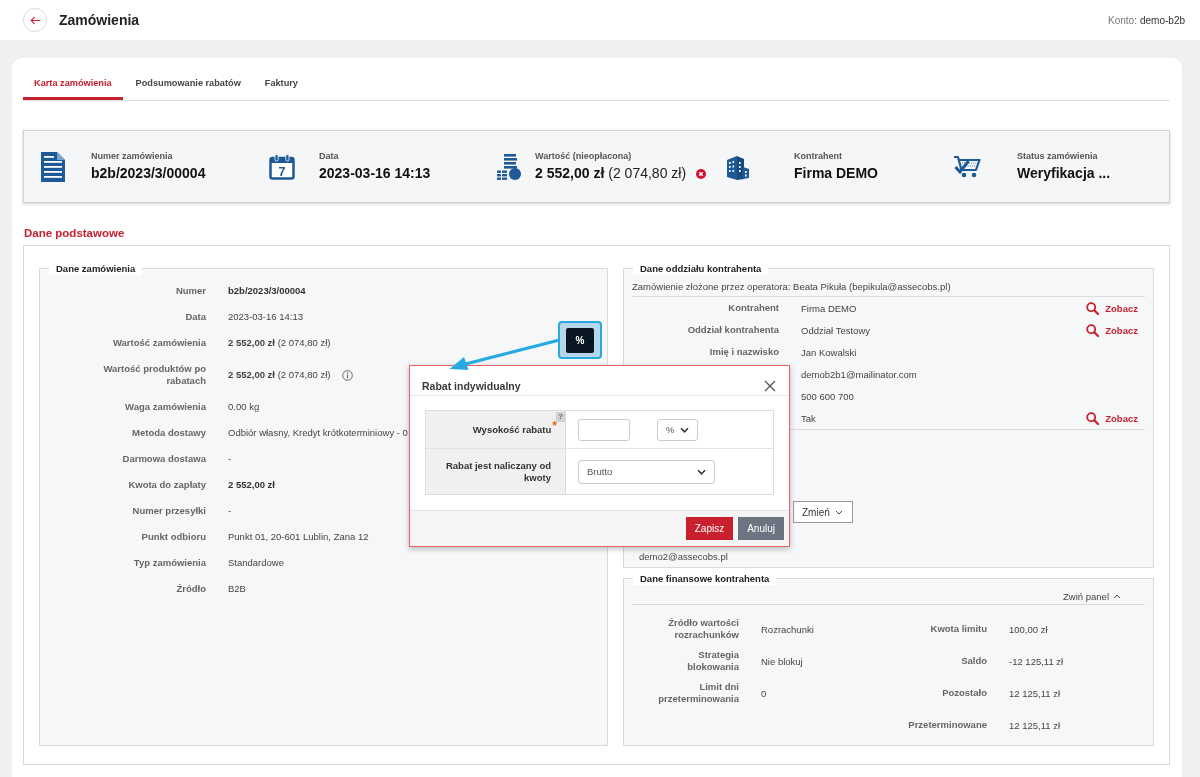 Image resolution: width=1200 pixels, height=777 pixels. I want to click on field-label: Pozostało, so click(964, 693).